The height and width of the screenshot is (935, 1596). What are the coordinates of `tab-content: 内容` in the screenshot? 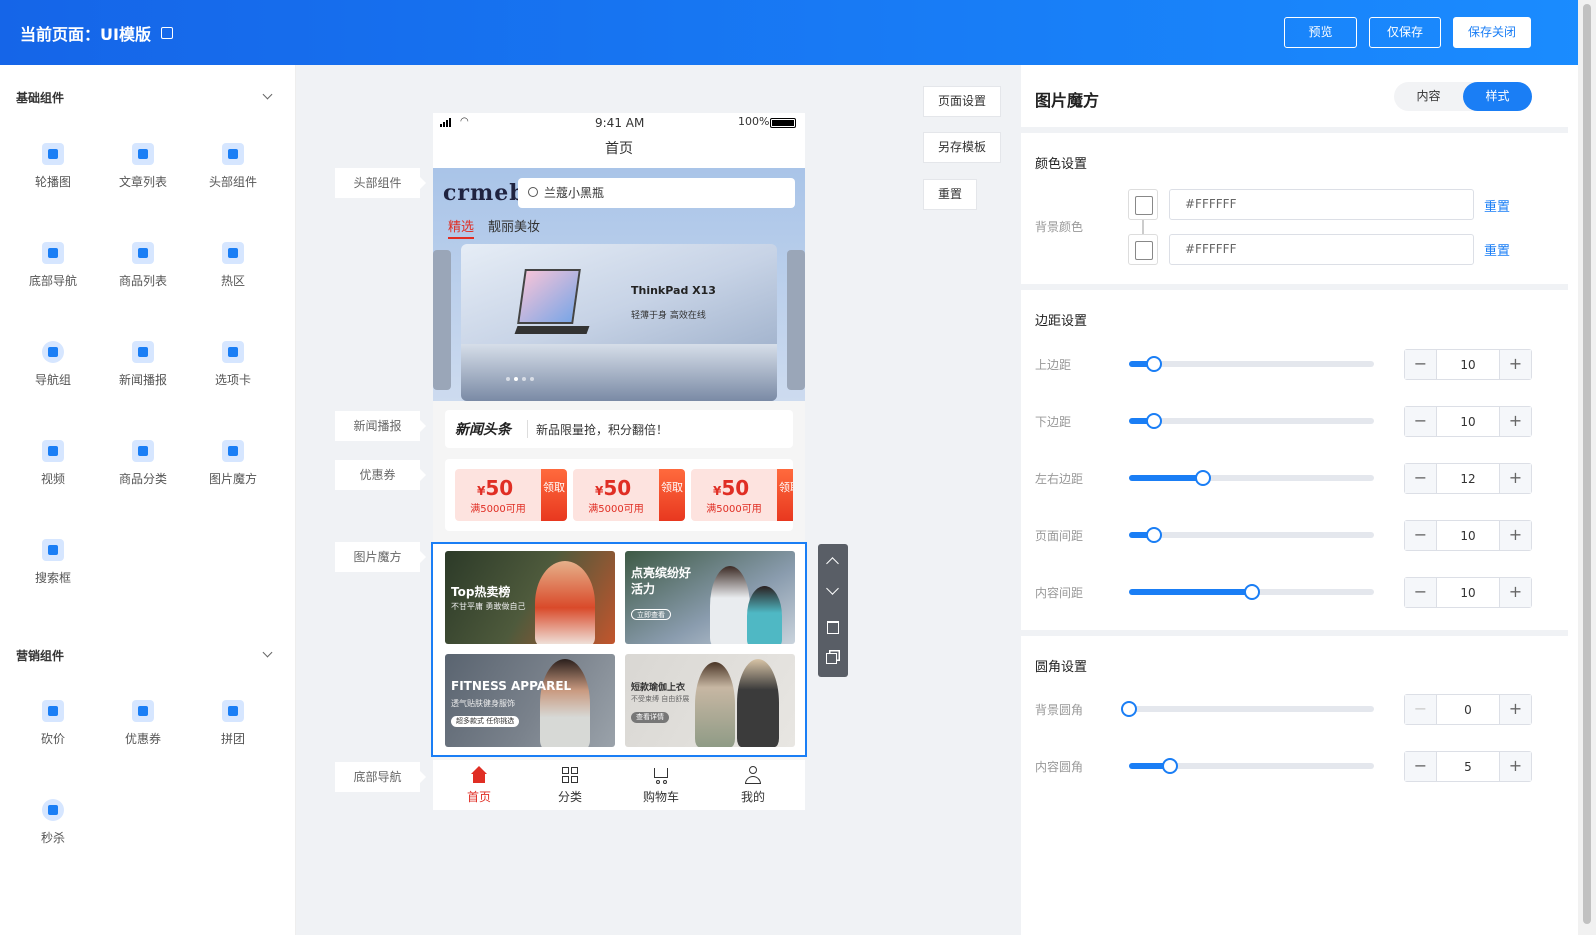 It's located at (1428, 96).